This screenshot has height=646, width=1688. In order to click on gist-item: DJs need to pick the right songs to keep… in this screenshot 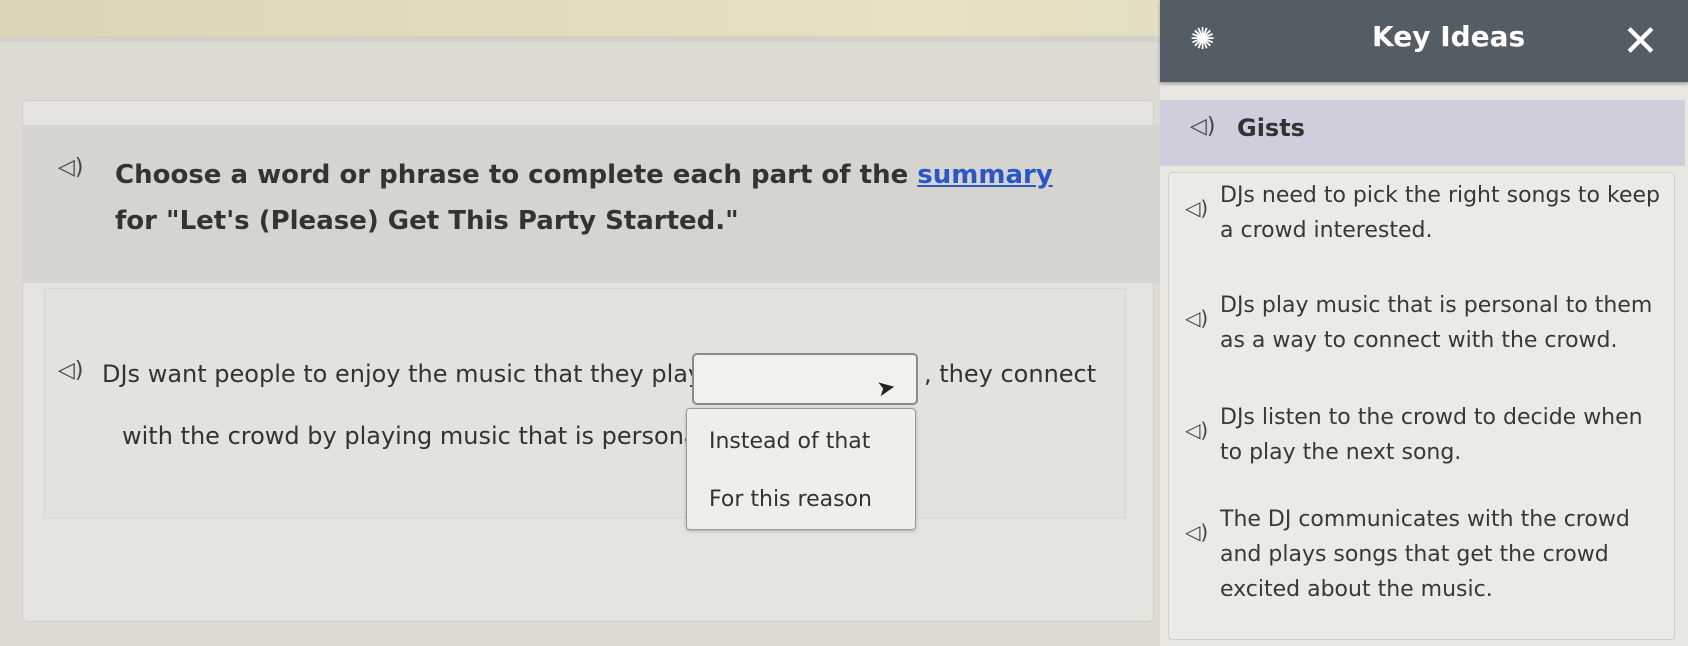, I will do `click(1440, 213)`.